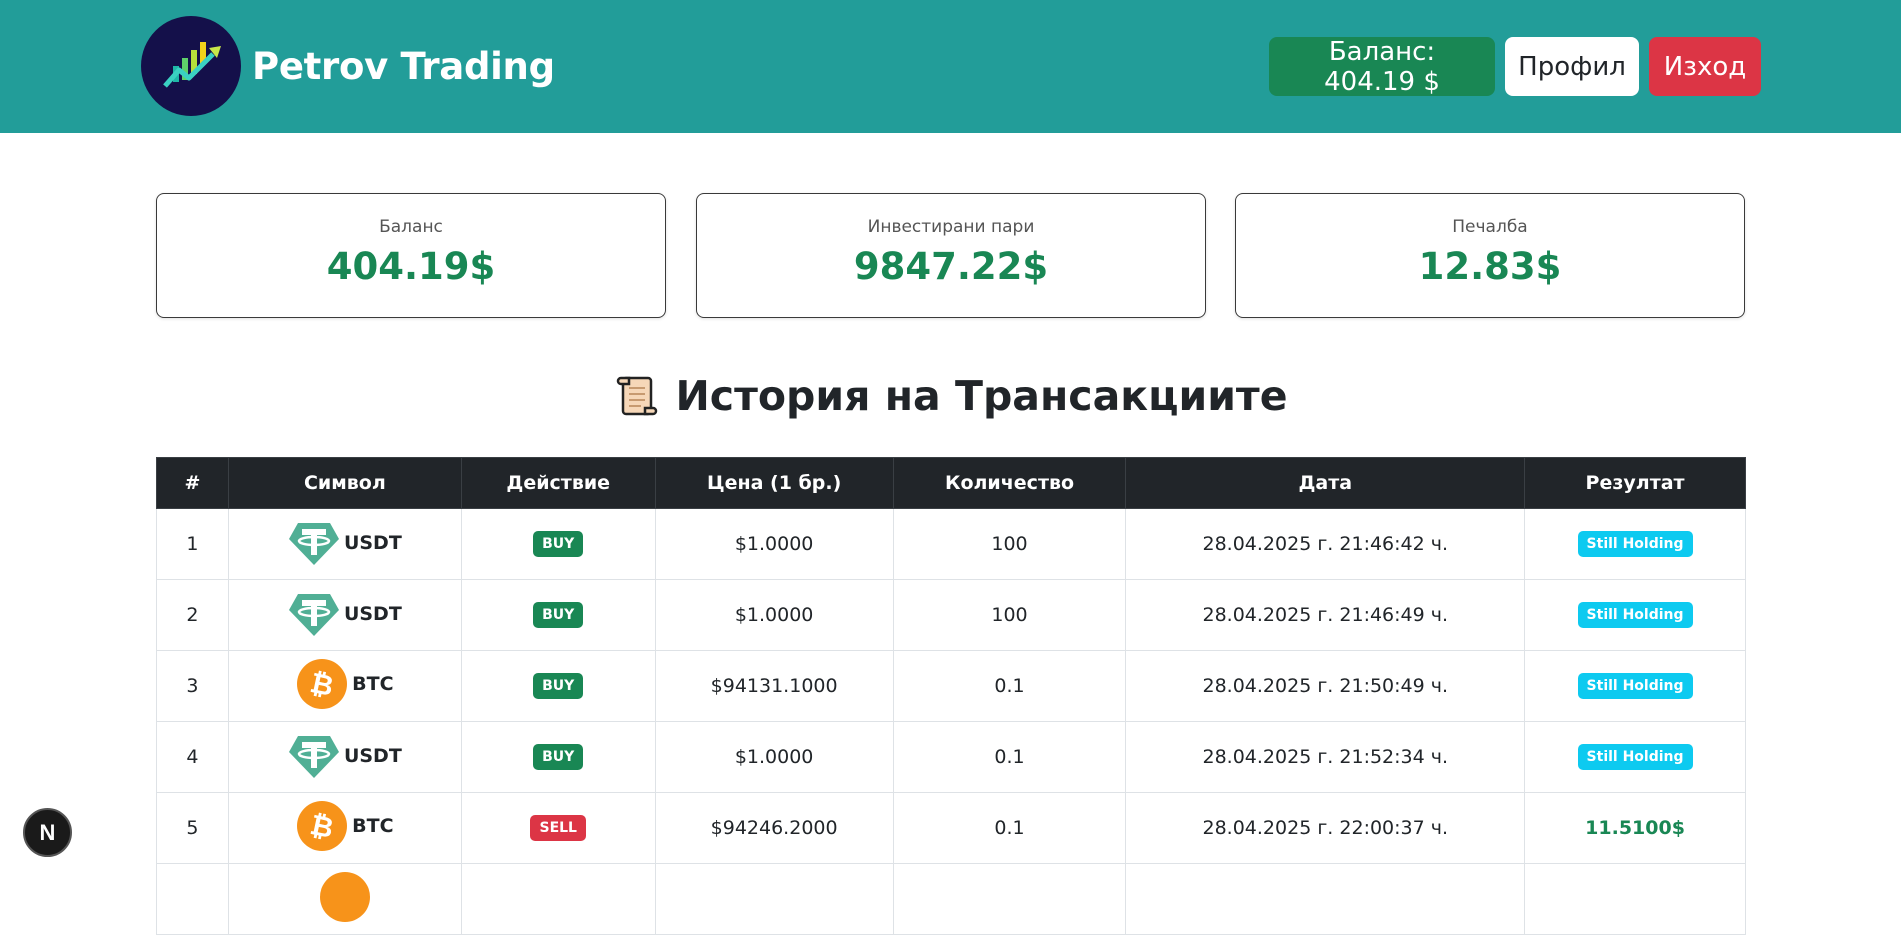 The image size is (1901, 935). Describe the element at coordinates (951, 227) in the screenshot. I see `invested-card-label: Инвестирани пари` at that location.